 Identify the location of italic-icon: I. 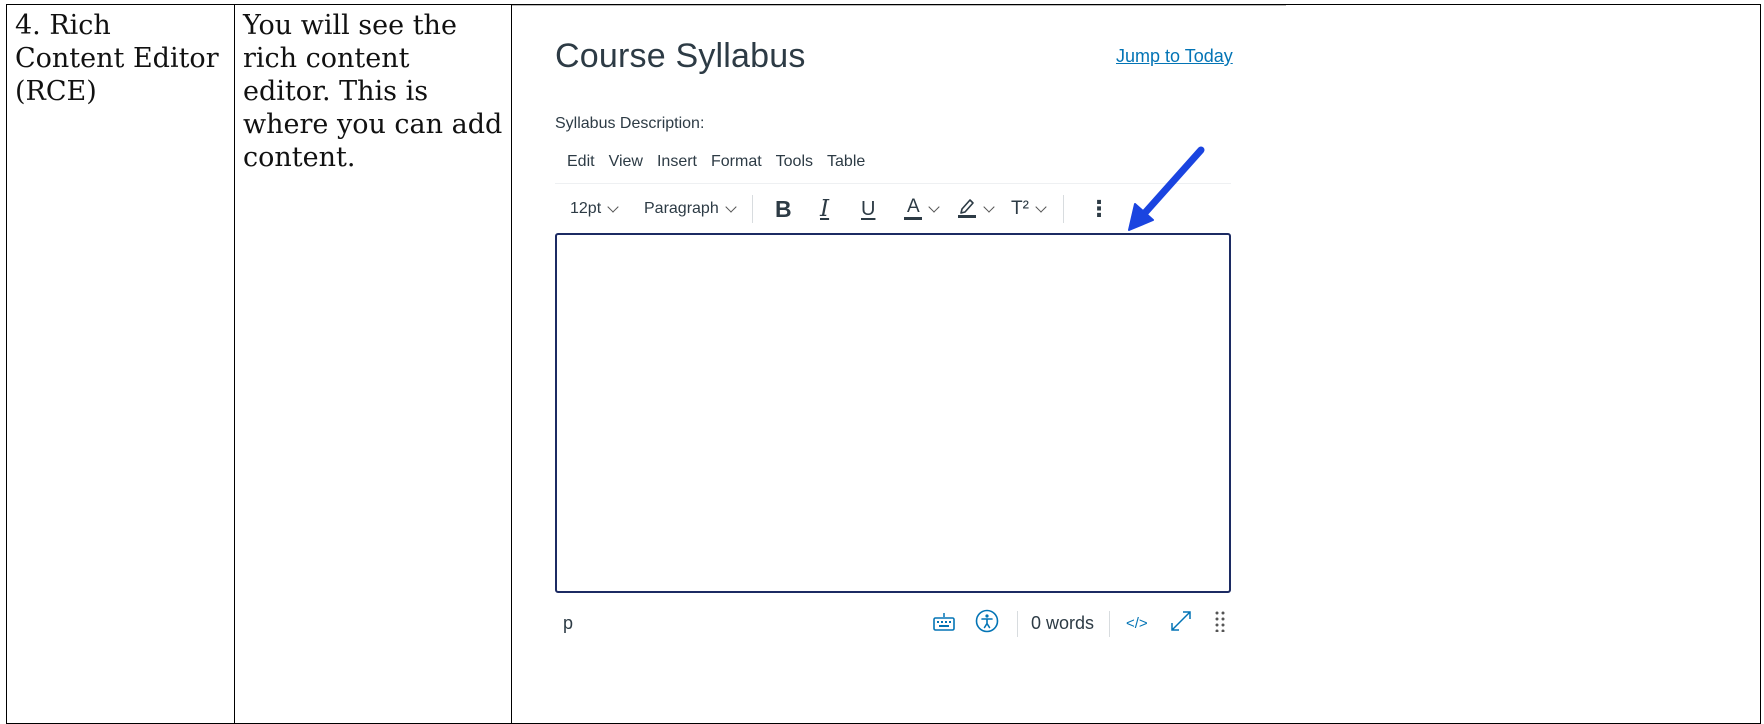
(825, 209).